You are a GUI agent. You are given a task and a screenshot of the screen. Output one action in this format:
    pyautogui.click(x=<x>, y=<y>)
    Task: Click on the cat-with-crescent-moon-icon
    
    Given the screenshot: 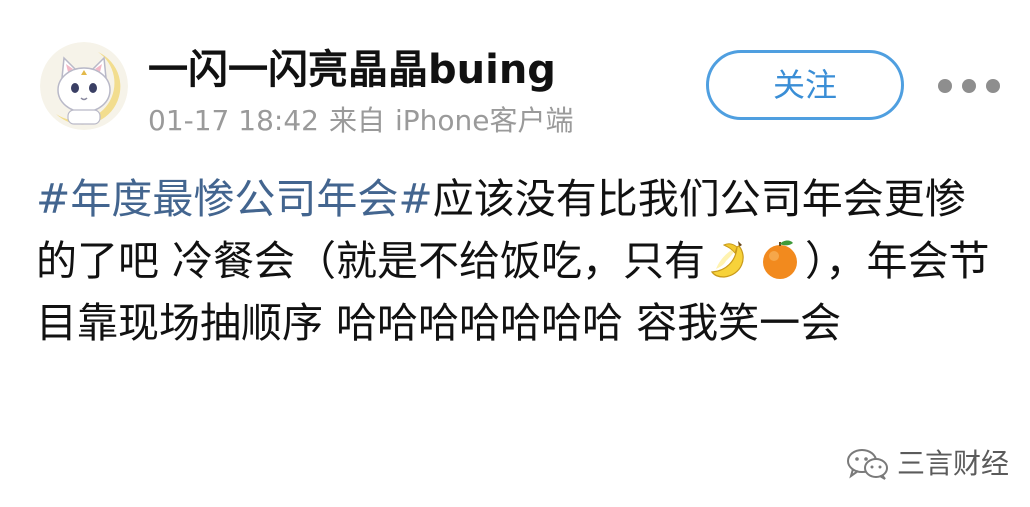 What is the action you would take?
    pyautogui.click(x=84, y=86)
    